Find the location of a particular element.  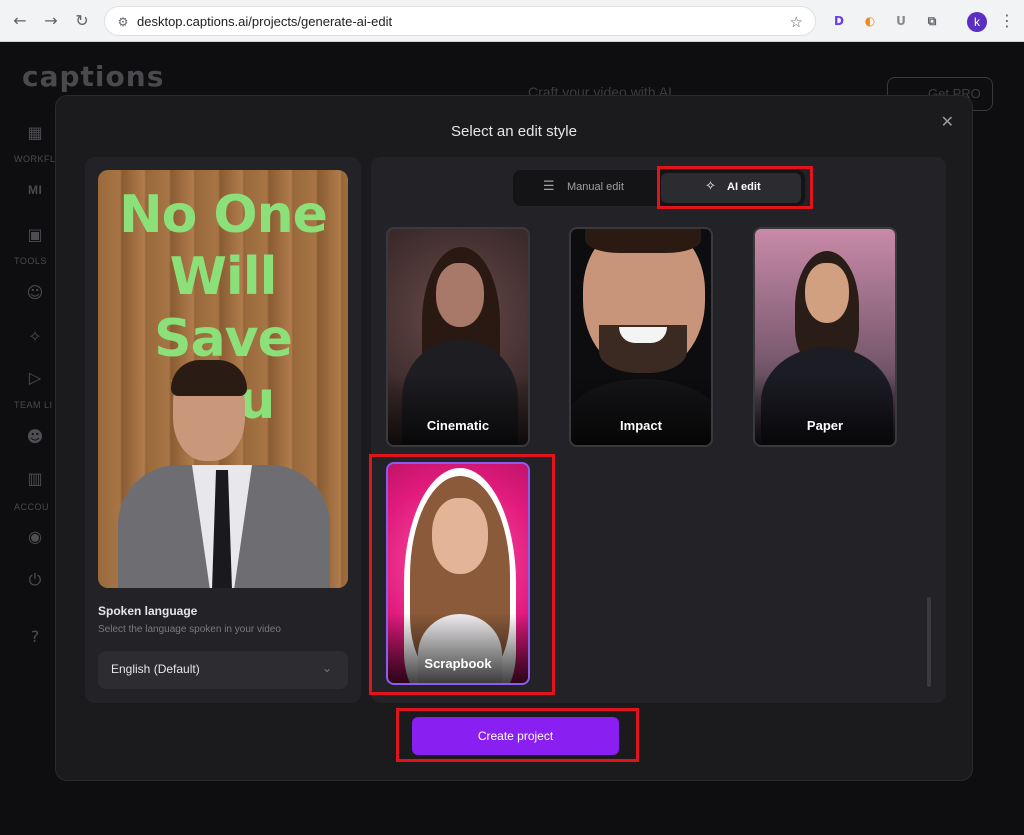

site-info-icon: ⚙ is located at coordinates (123, 22).